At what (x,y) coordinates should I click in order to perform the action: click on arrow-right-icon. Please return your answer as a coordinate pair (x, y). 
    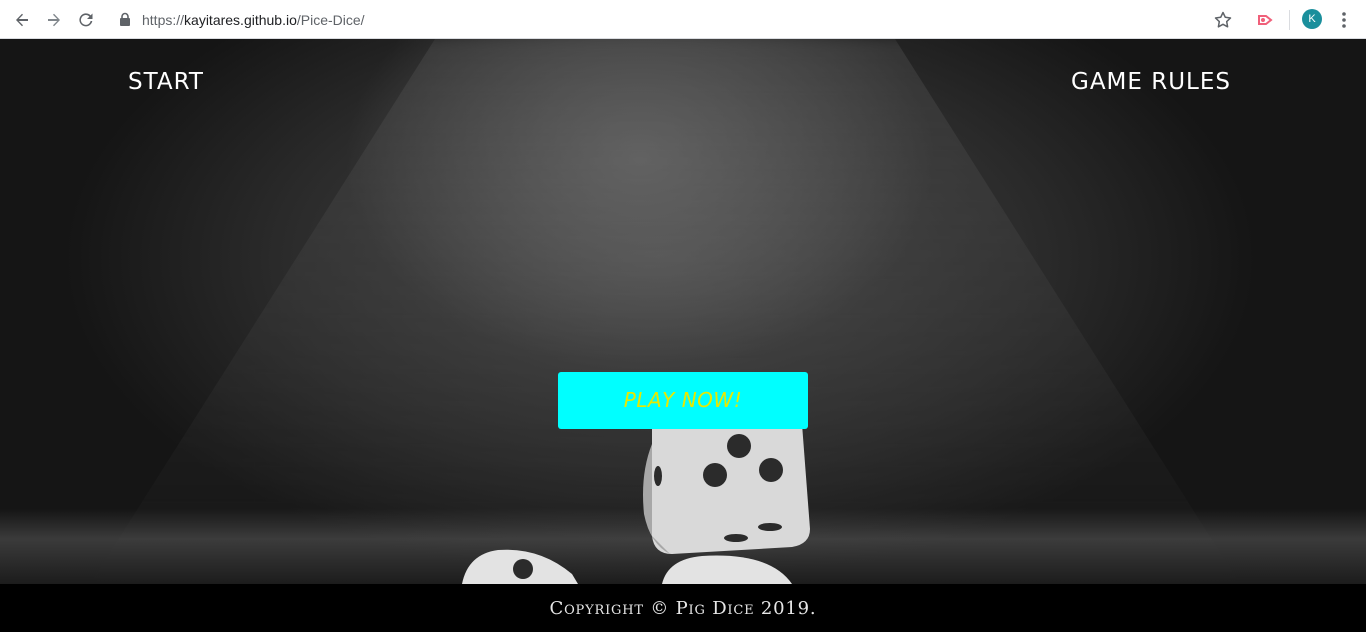
    Looking at the image, I should click on (54, 19).